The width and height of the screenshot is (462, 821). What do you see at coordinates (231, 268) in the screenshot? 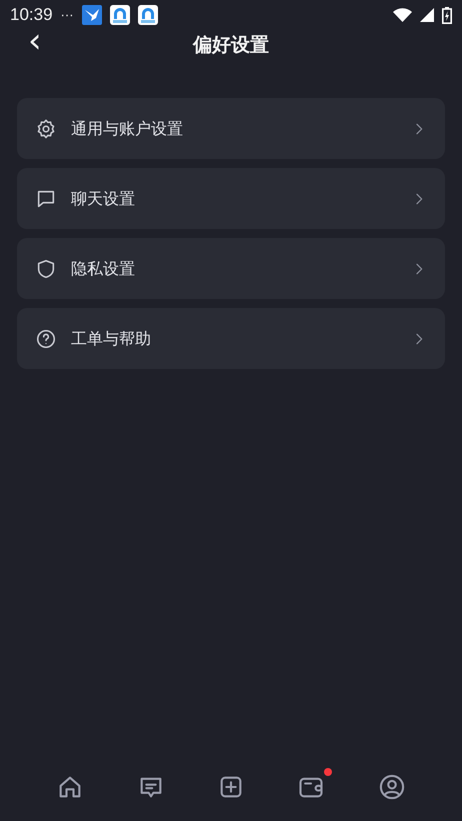
I see `settings-menu-item: 隐私设置` at bounding box center [231, 268].